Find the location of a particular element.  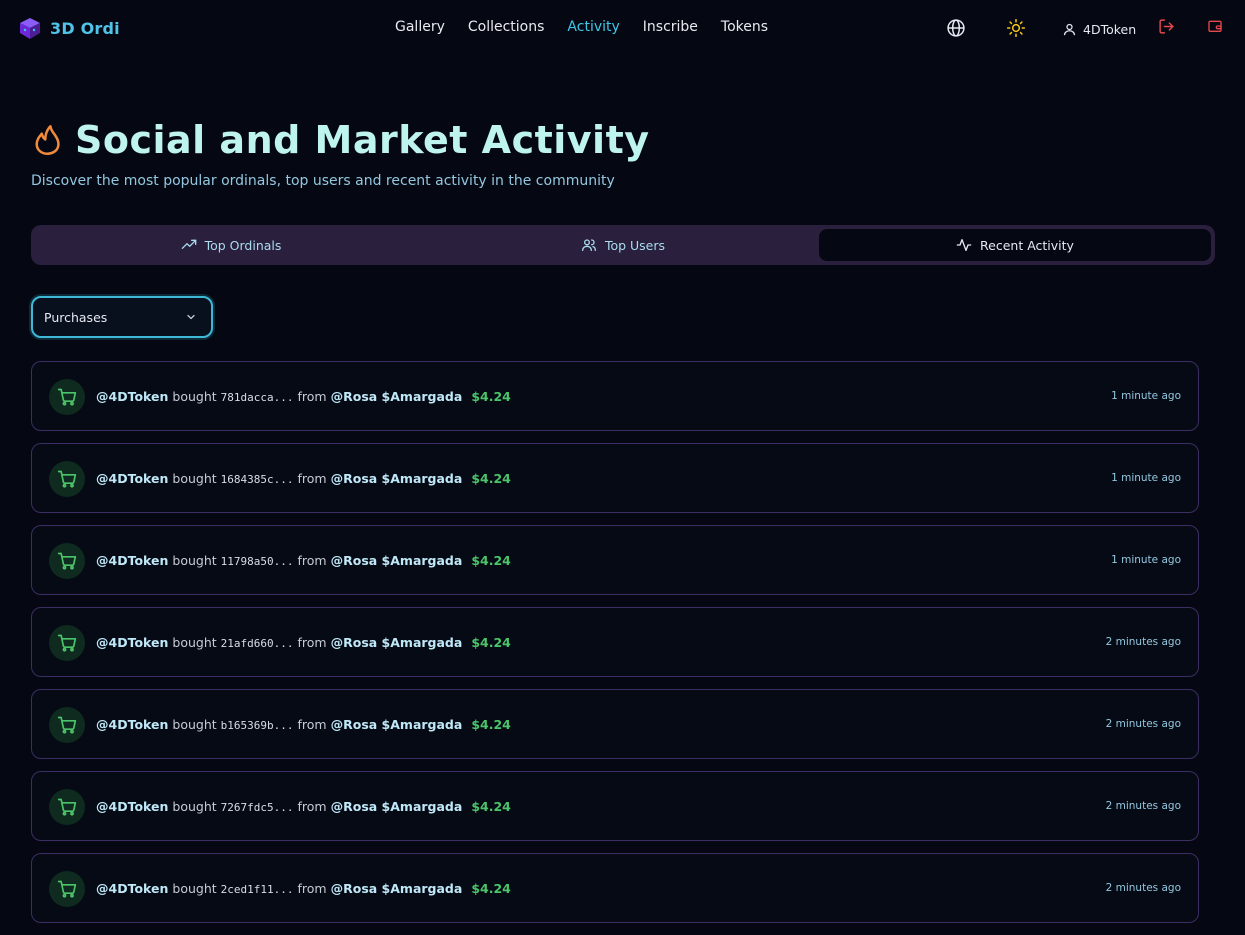

select-value: Purchases is located at coordinates (76, 317).